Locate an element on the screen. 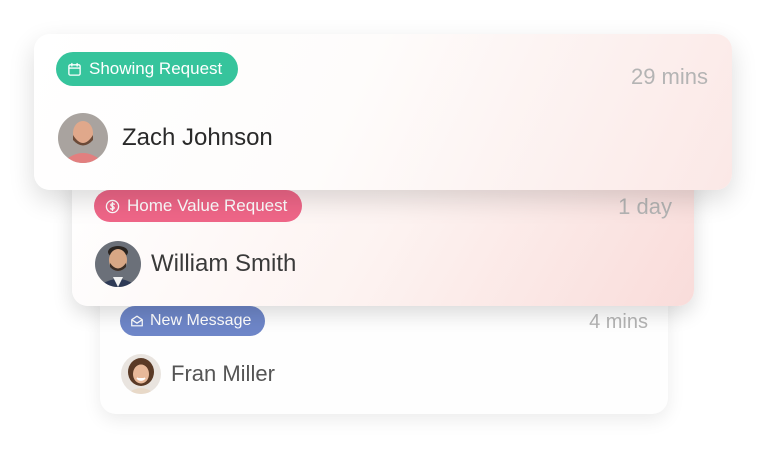  new-message-badge: New Message is located at coordinates (193, 321).